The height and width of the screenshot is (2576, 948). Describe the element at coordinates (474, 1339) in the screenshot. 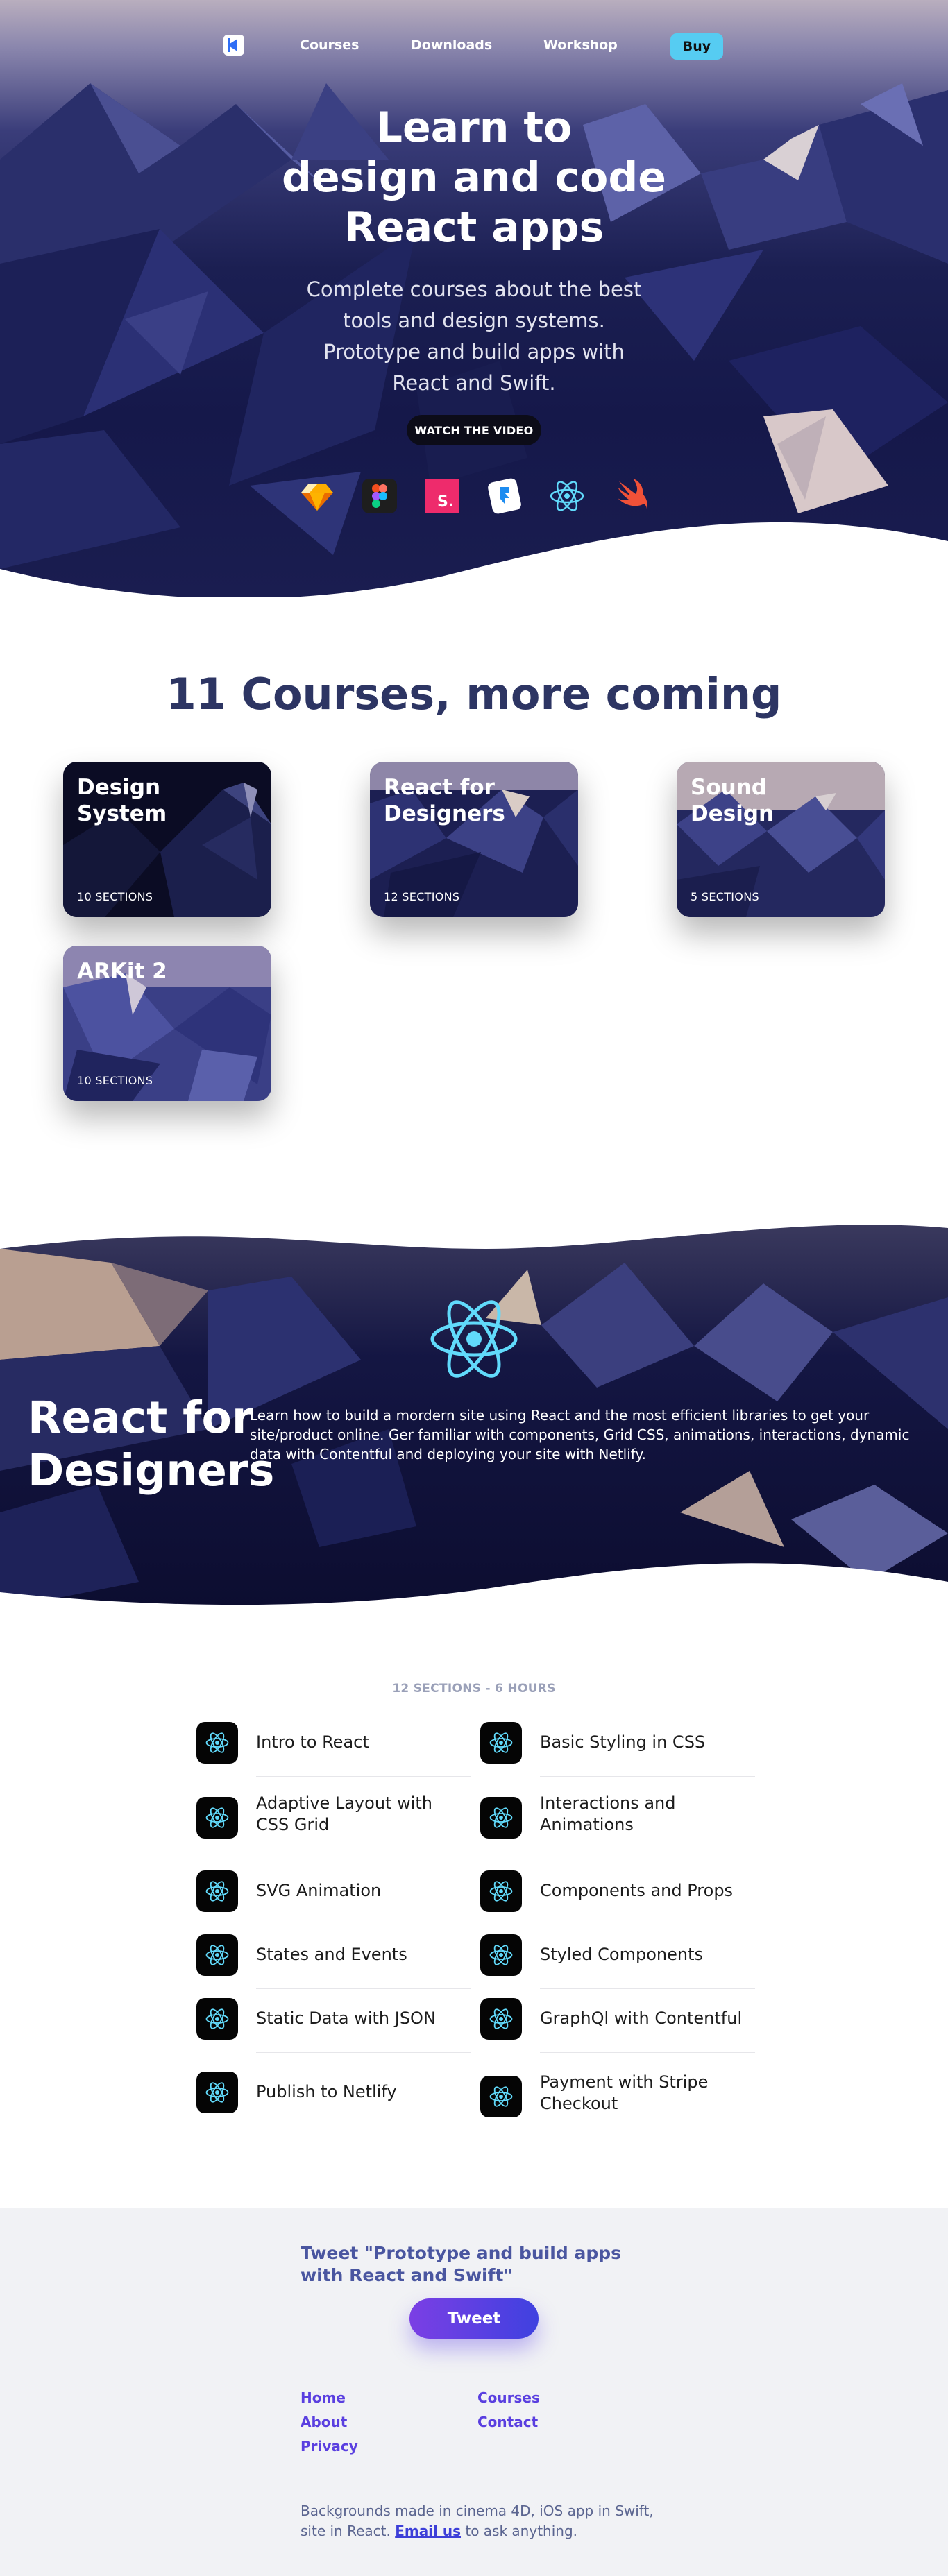

I see `react-logo-icon` at that location.